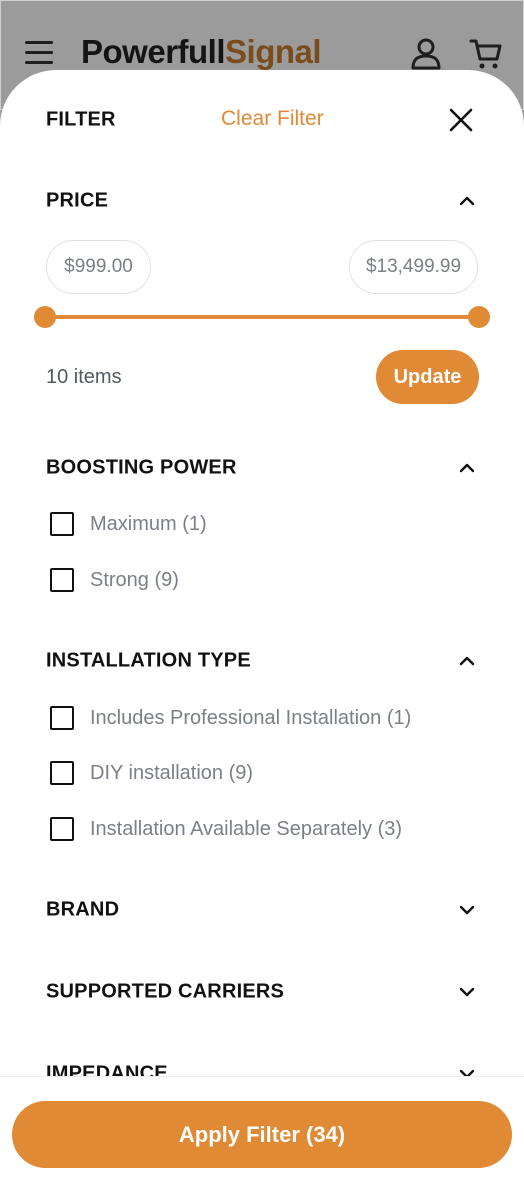  Describe the element at coordinates (262, 910) in the screenshot. I see `brand-section-header: BRAND` at that location.